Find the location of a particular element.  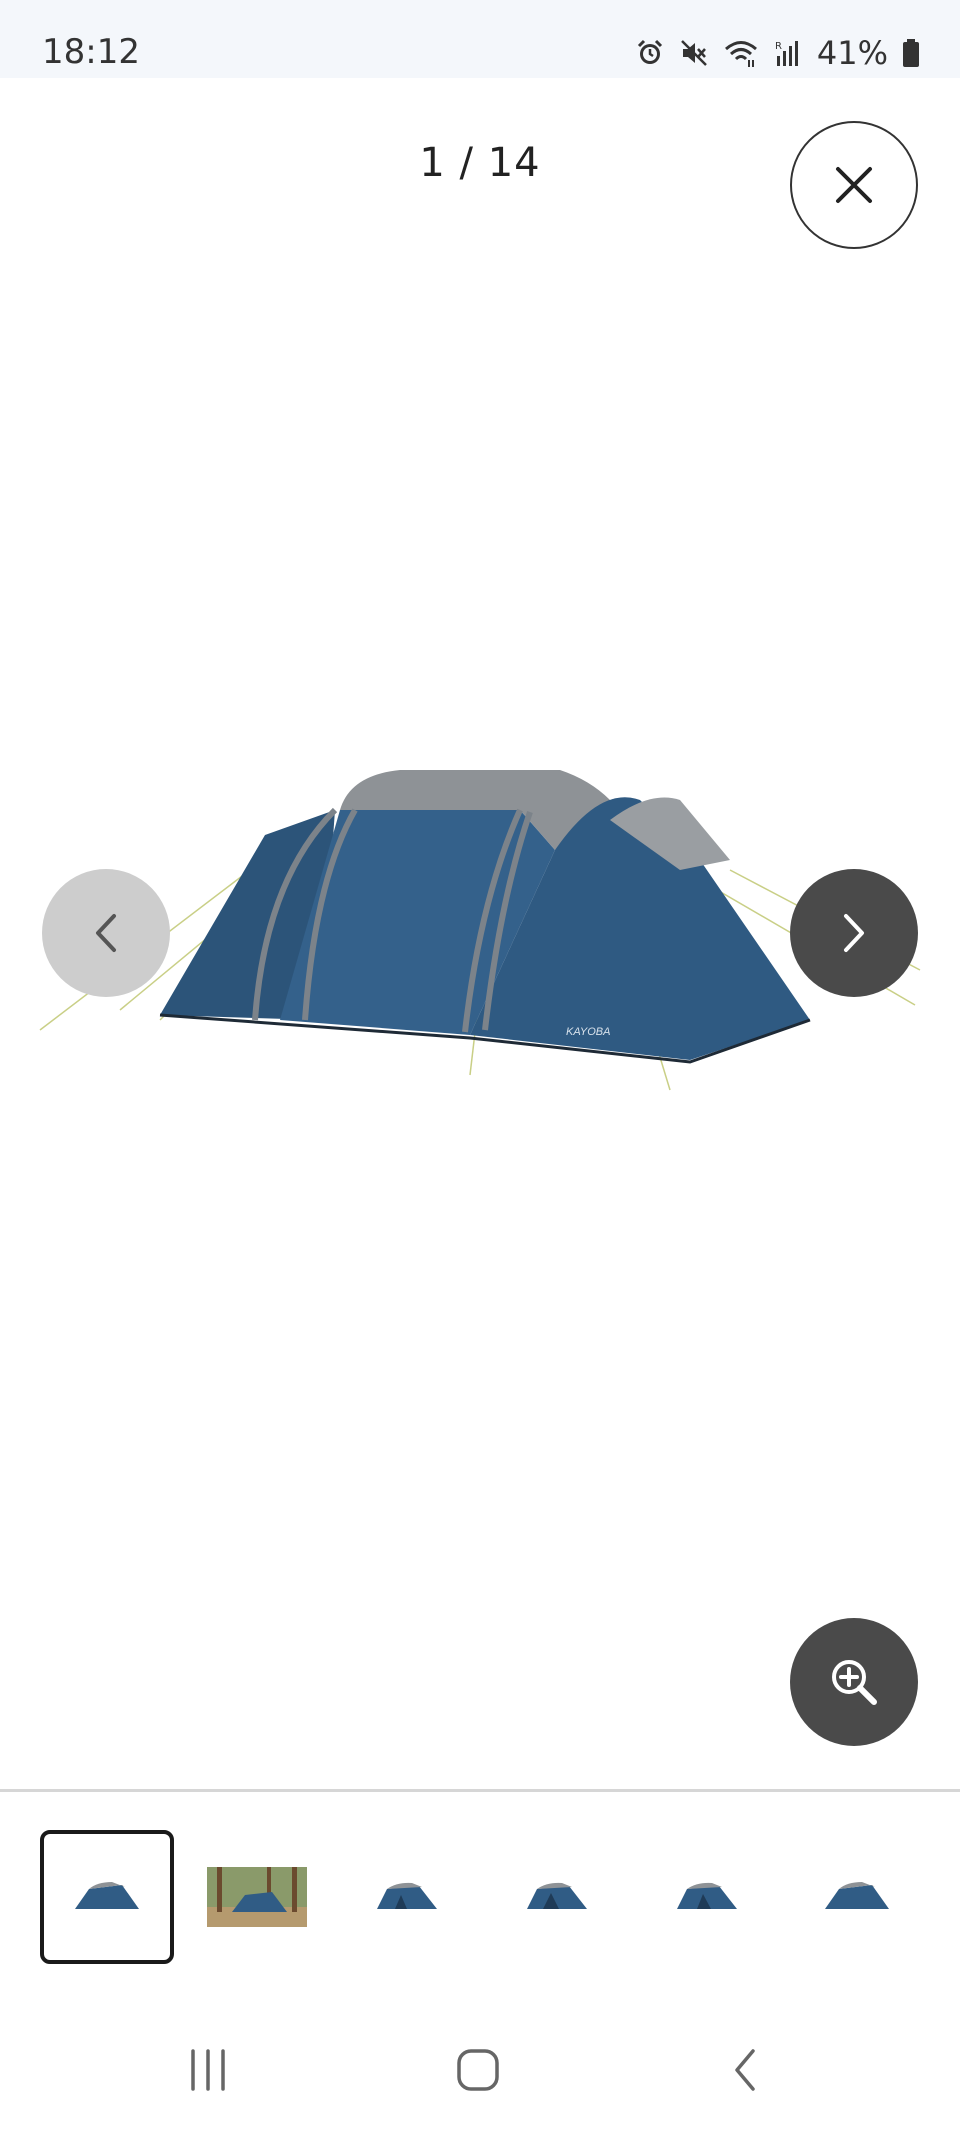

image-counter-text: 1 / 14 is located at coordinates (480, 163).